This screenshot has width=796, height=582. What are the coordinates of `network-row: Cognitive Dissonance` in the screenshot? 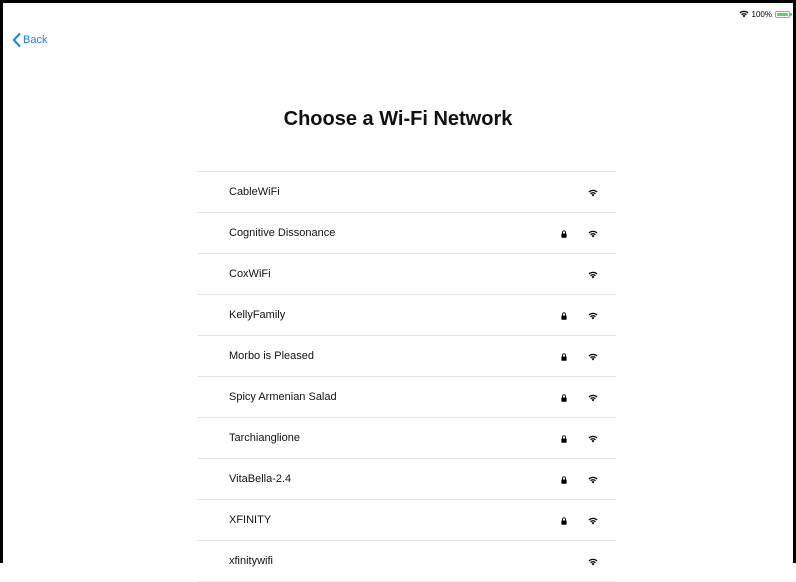 It's located at (407, 233).